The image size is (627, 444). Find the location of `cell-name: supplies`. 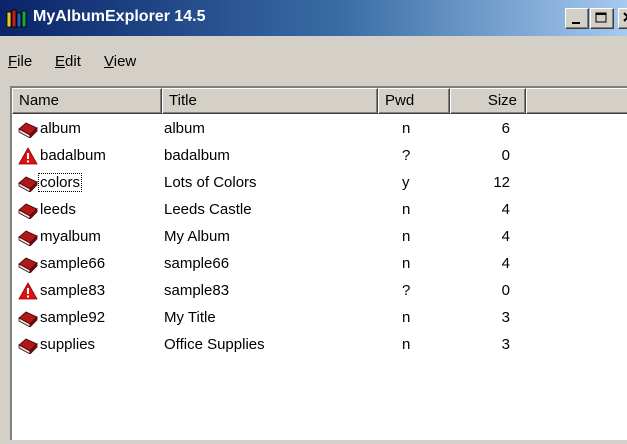

cell-name: supplies is located at coordinates (68, 344).